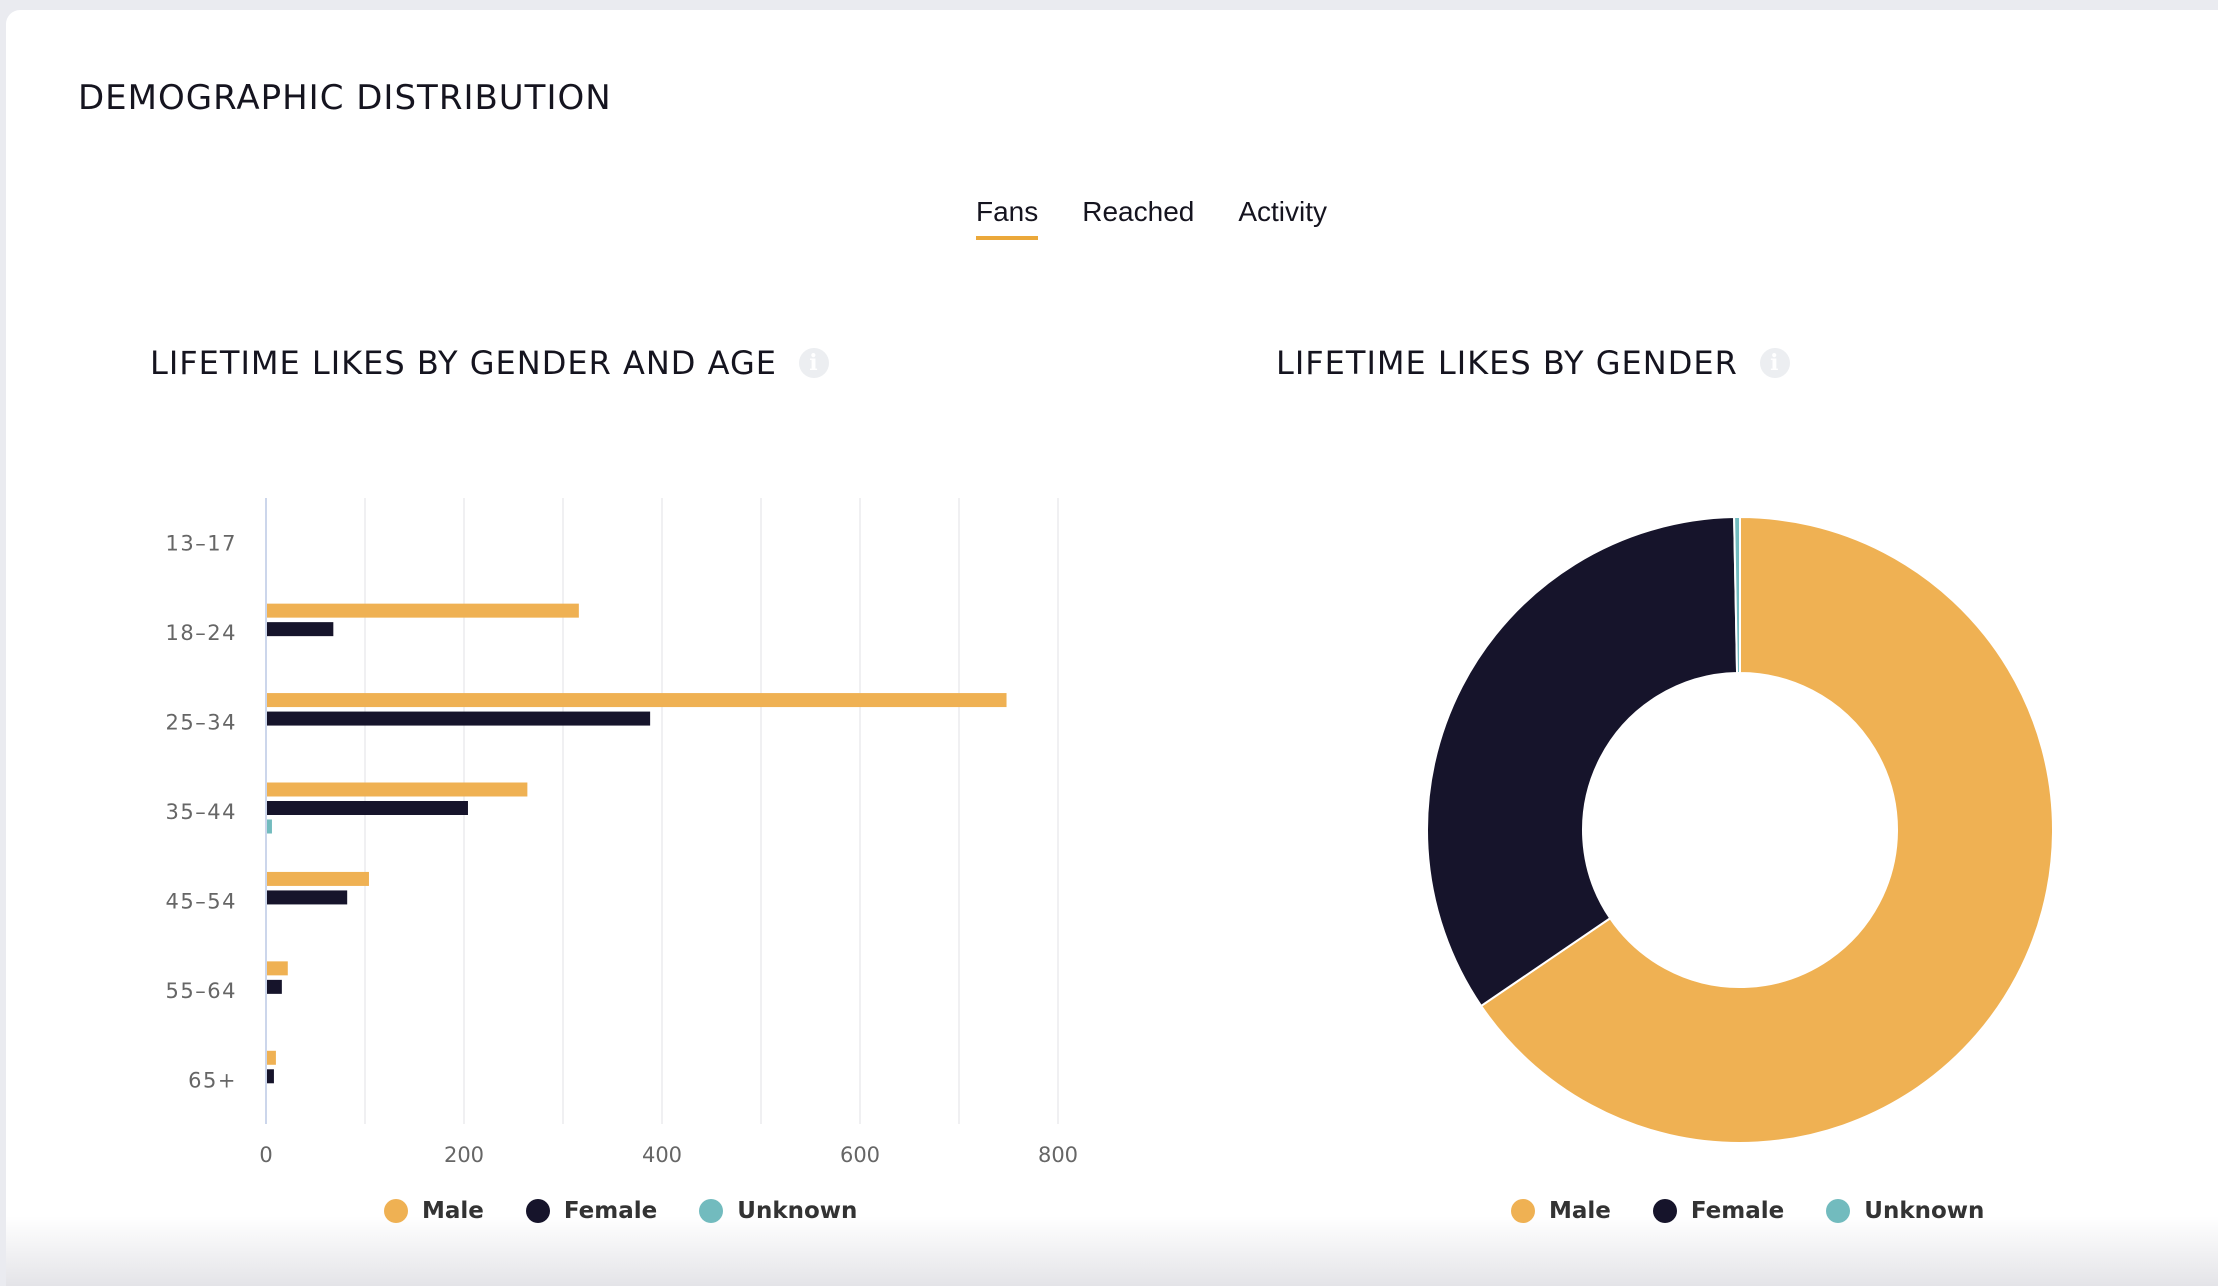  What do you see at coordinates (1112, 1251) in the screenshot?
I see `bottom-fade` at bounding box center [1112, 1251].